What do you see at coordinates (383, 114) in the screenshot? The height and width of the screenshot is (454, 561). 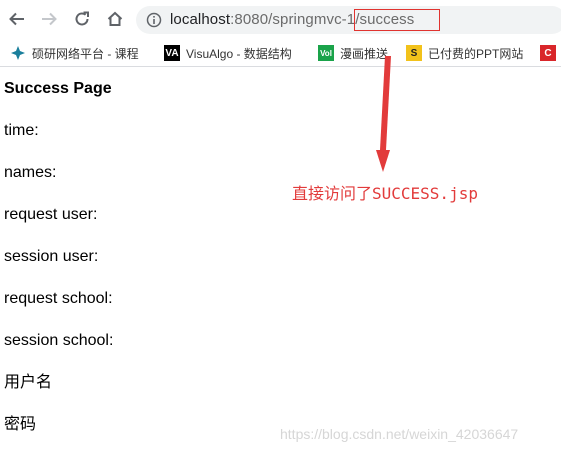 I see `annotation-arrow` at bounding box center [383, 114].